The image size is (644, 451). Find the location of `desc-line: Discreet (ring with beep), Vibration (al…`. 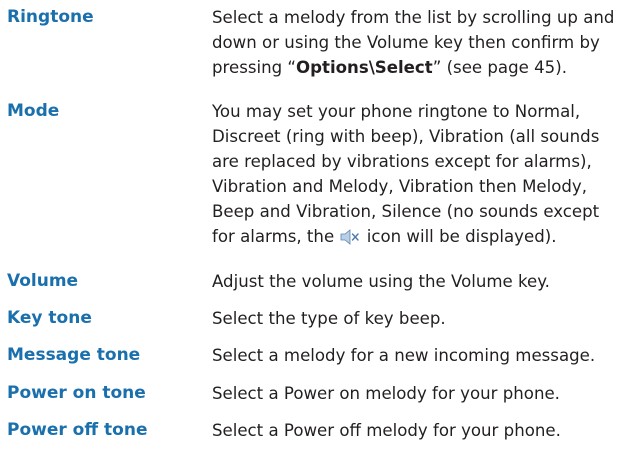

desc-line: Discreet (ring with beep), Vibration (al… is located at coordinates (406, 136).